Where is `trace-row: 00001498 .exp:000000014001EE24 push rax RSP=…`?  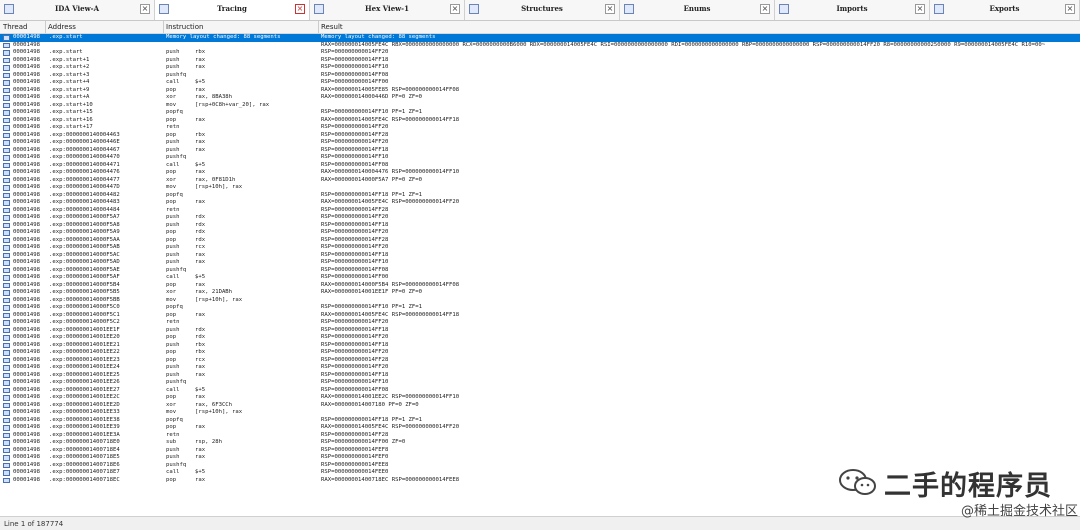
trace-row: 00001498 .exp:000000014001EE24 push rax RSP=… is located at coordinates (540, 368).